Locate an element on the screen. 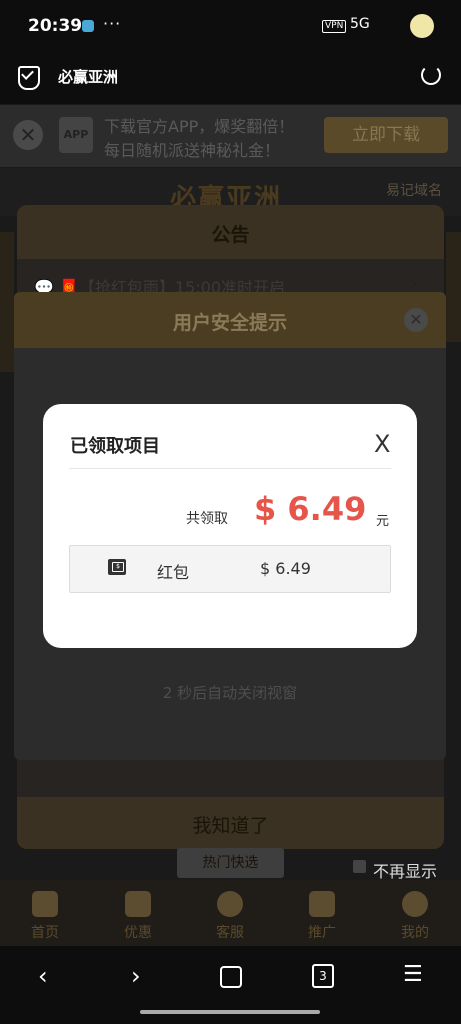 Image resolution: width=461 pixels, height=1024 pixels. auto-close-text: 2 秒后自动关闭视窗 is located at coordinates (230, 693).